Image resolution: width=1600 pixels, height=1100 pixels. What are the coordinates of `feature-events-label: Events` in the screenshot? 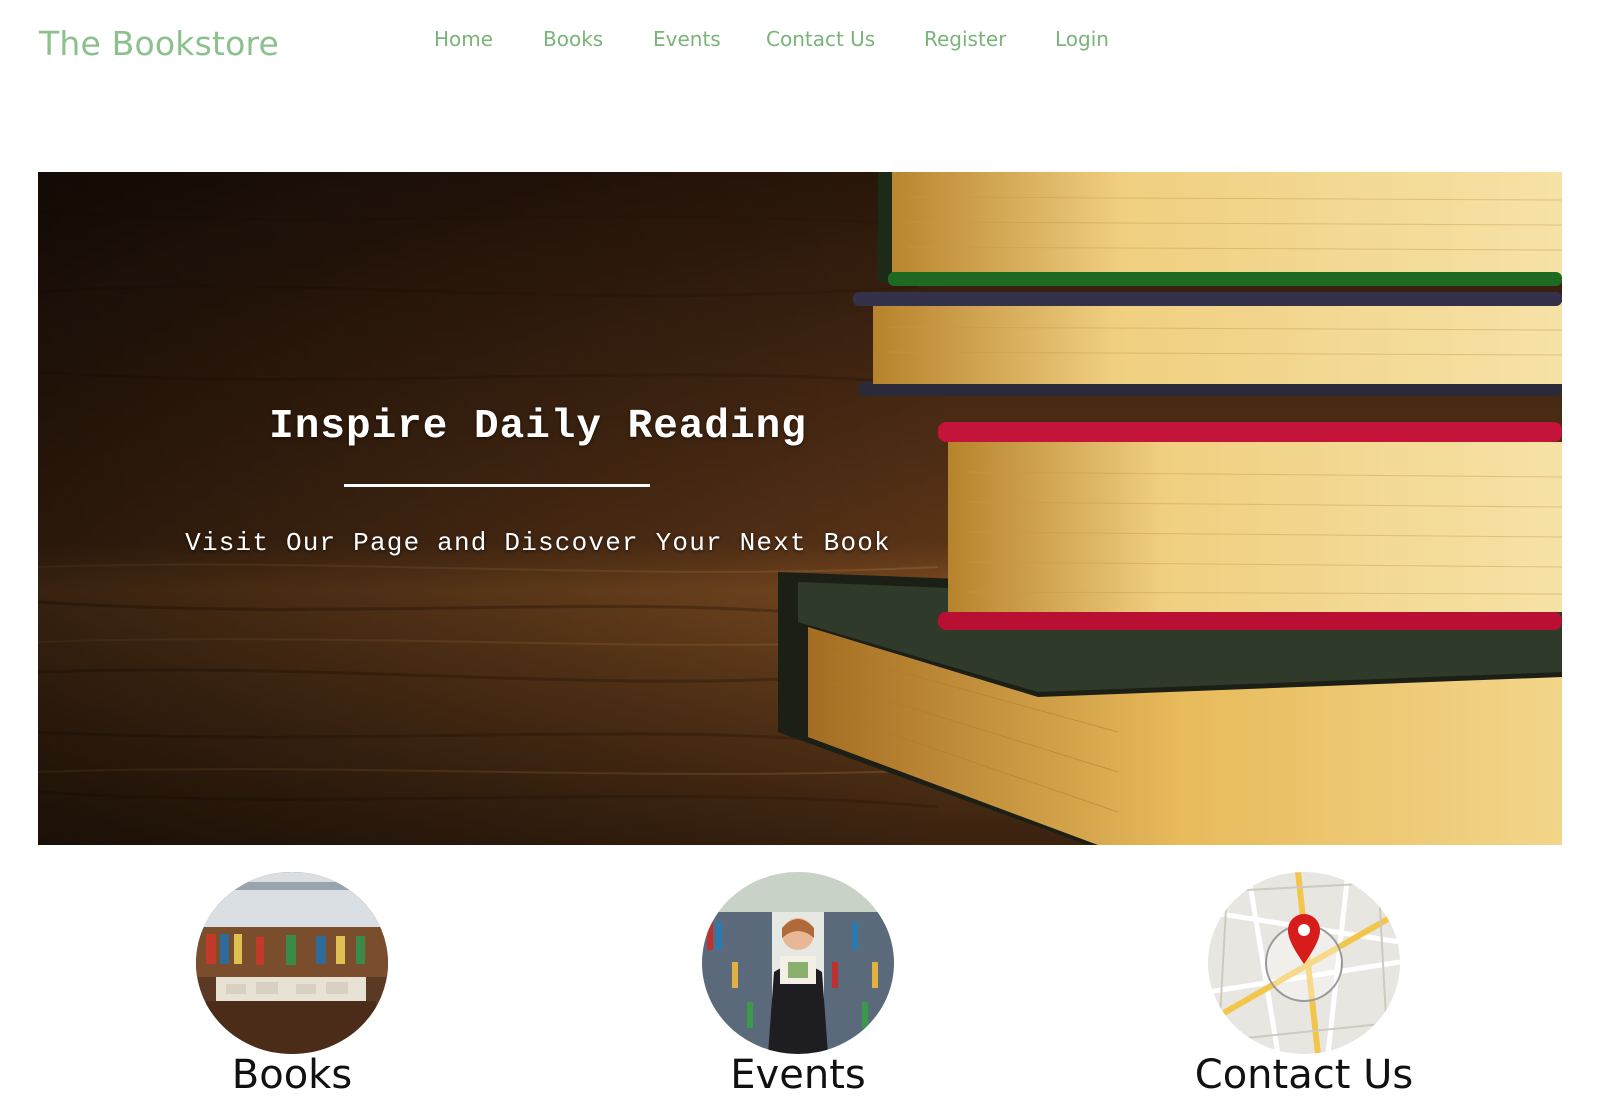 It's located at (798, 1075).